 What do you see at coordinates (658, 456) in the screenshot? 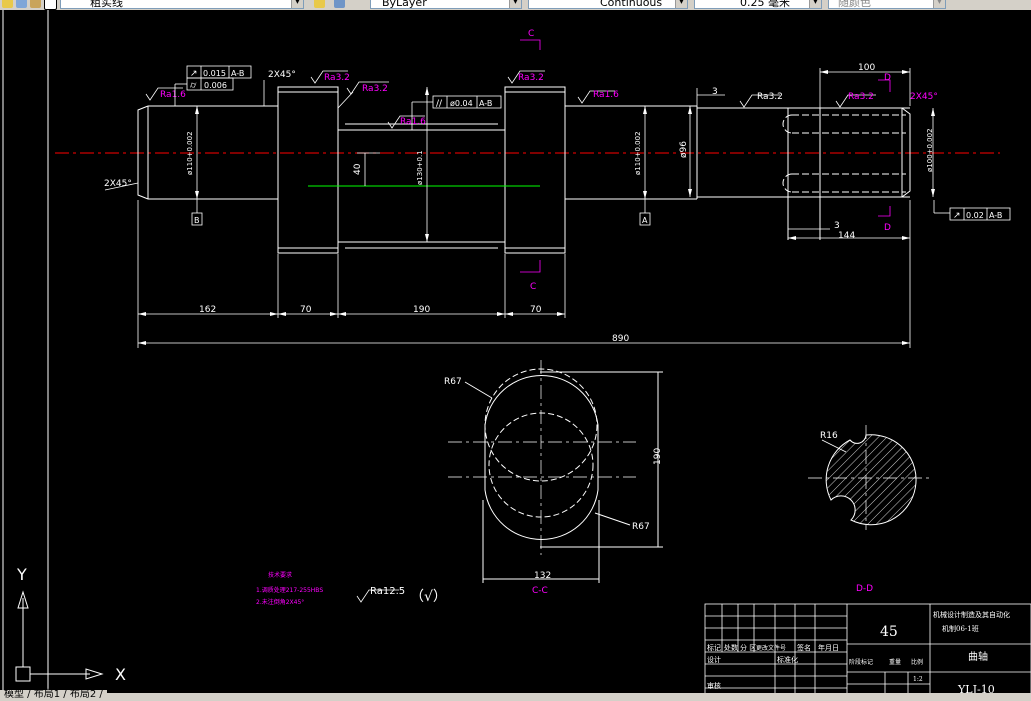
I see `dim-190v: 190` at bounding box center [658, 456].